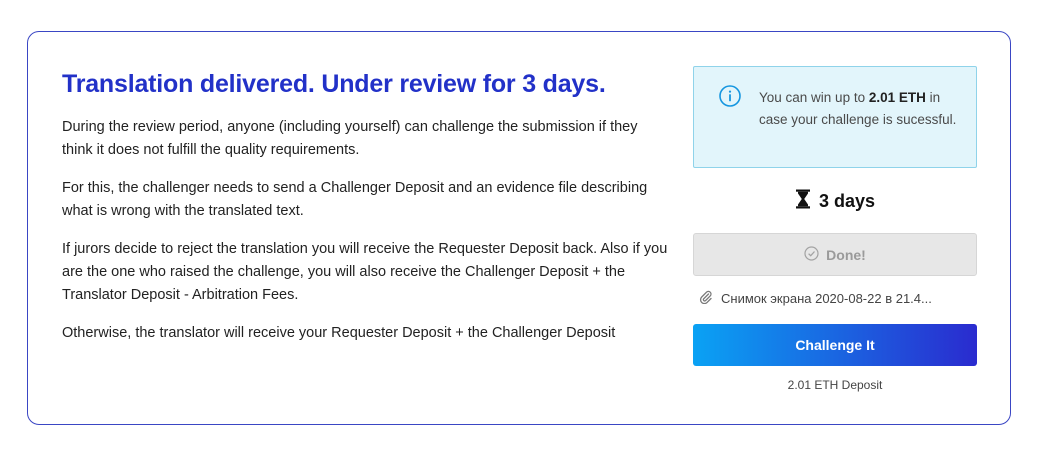  Describe the element at coordinates (897, 97) in the screenshot. I see `reward-amount: 2.01 ETH` at that location.